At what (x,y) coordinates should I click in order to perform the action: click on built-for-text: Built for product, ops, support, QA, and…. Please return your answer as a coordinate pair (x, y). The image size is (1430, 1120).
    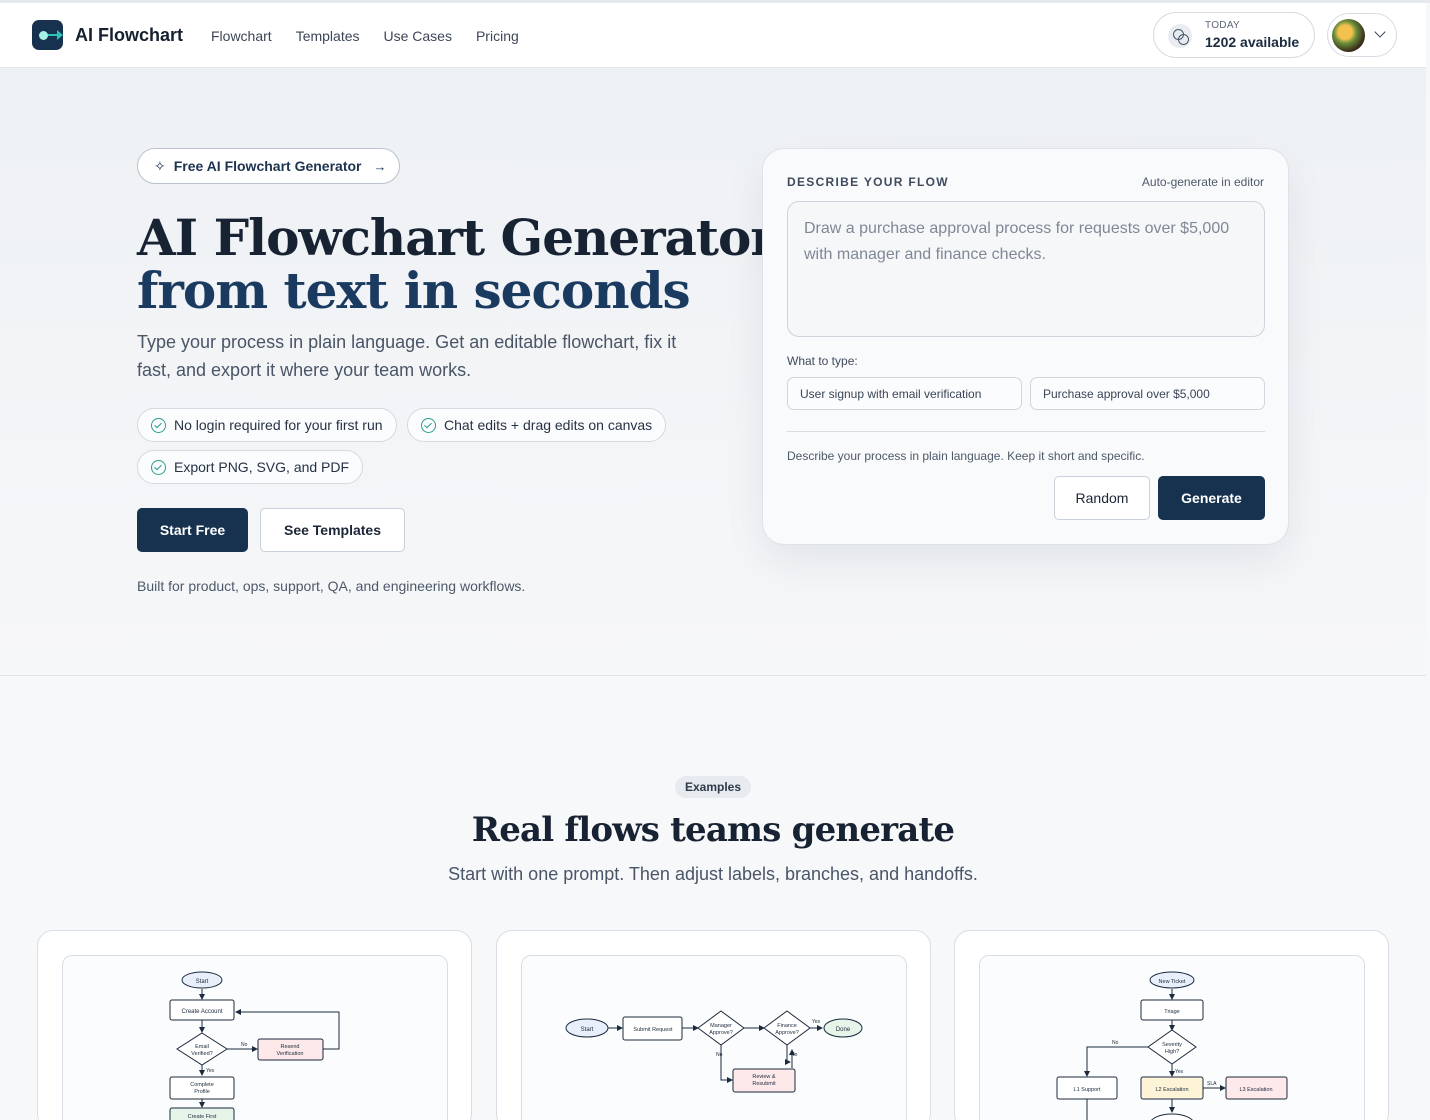
    Looking at the image, I should click on (331, 586).